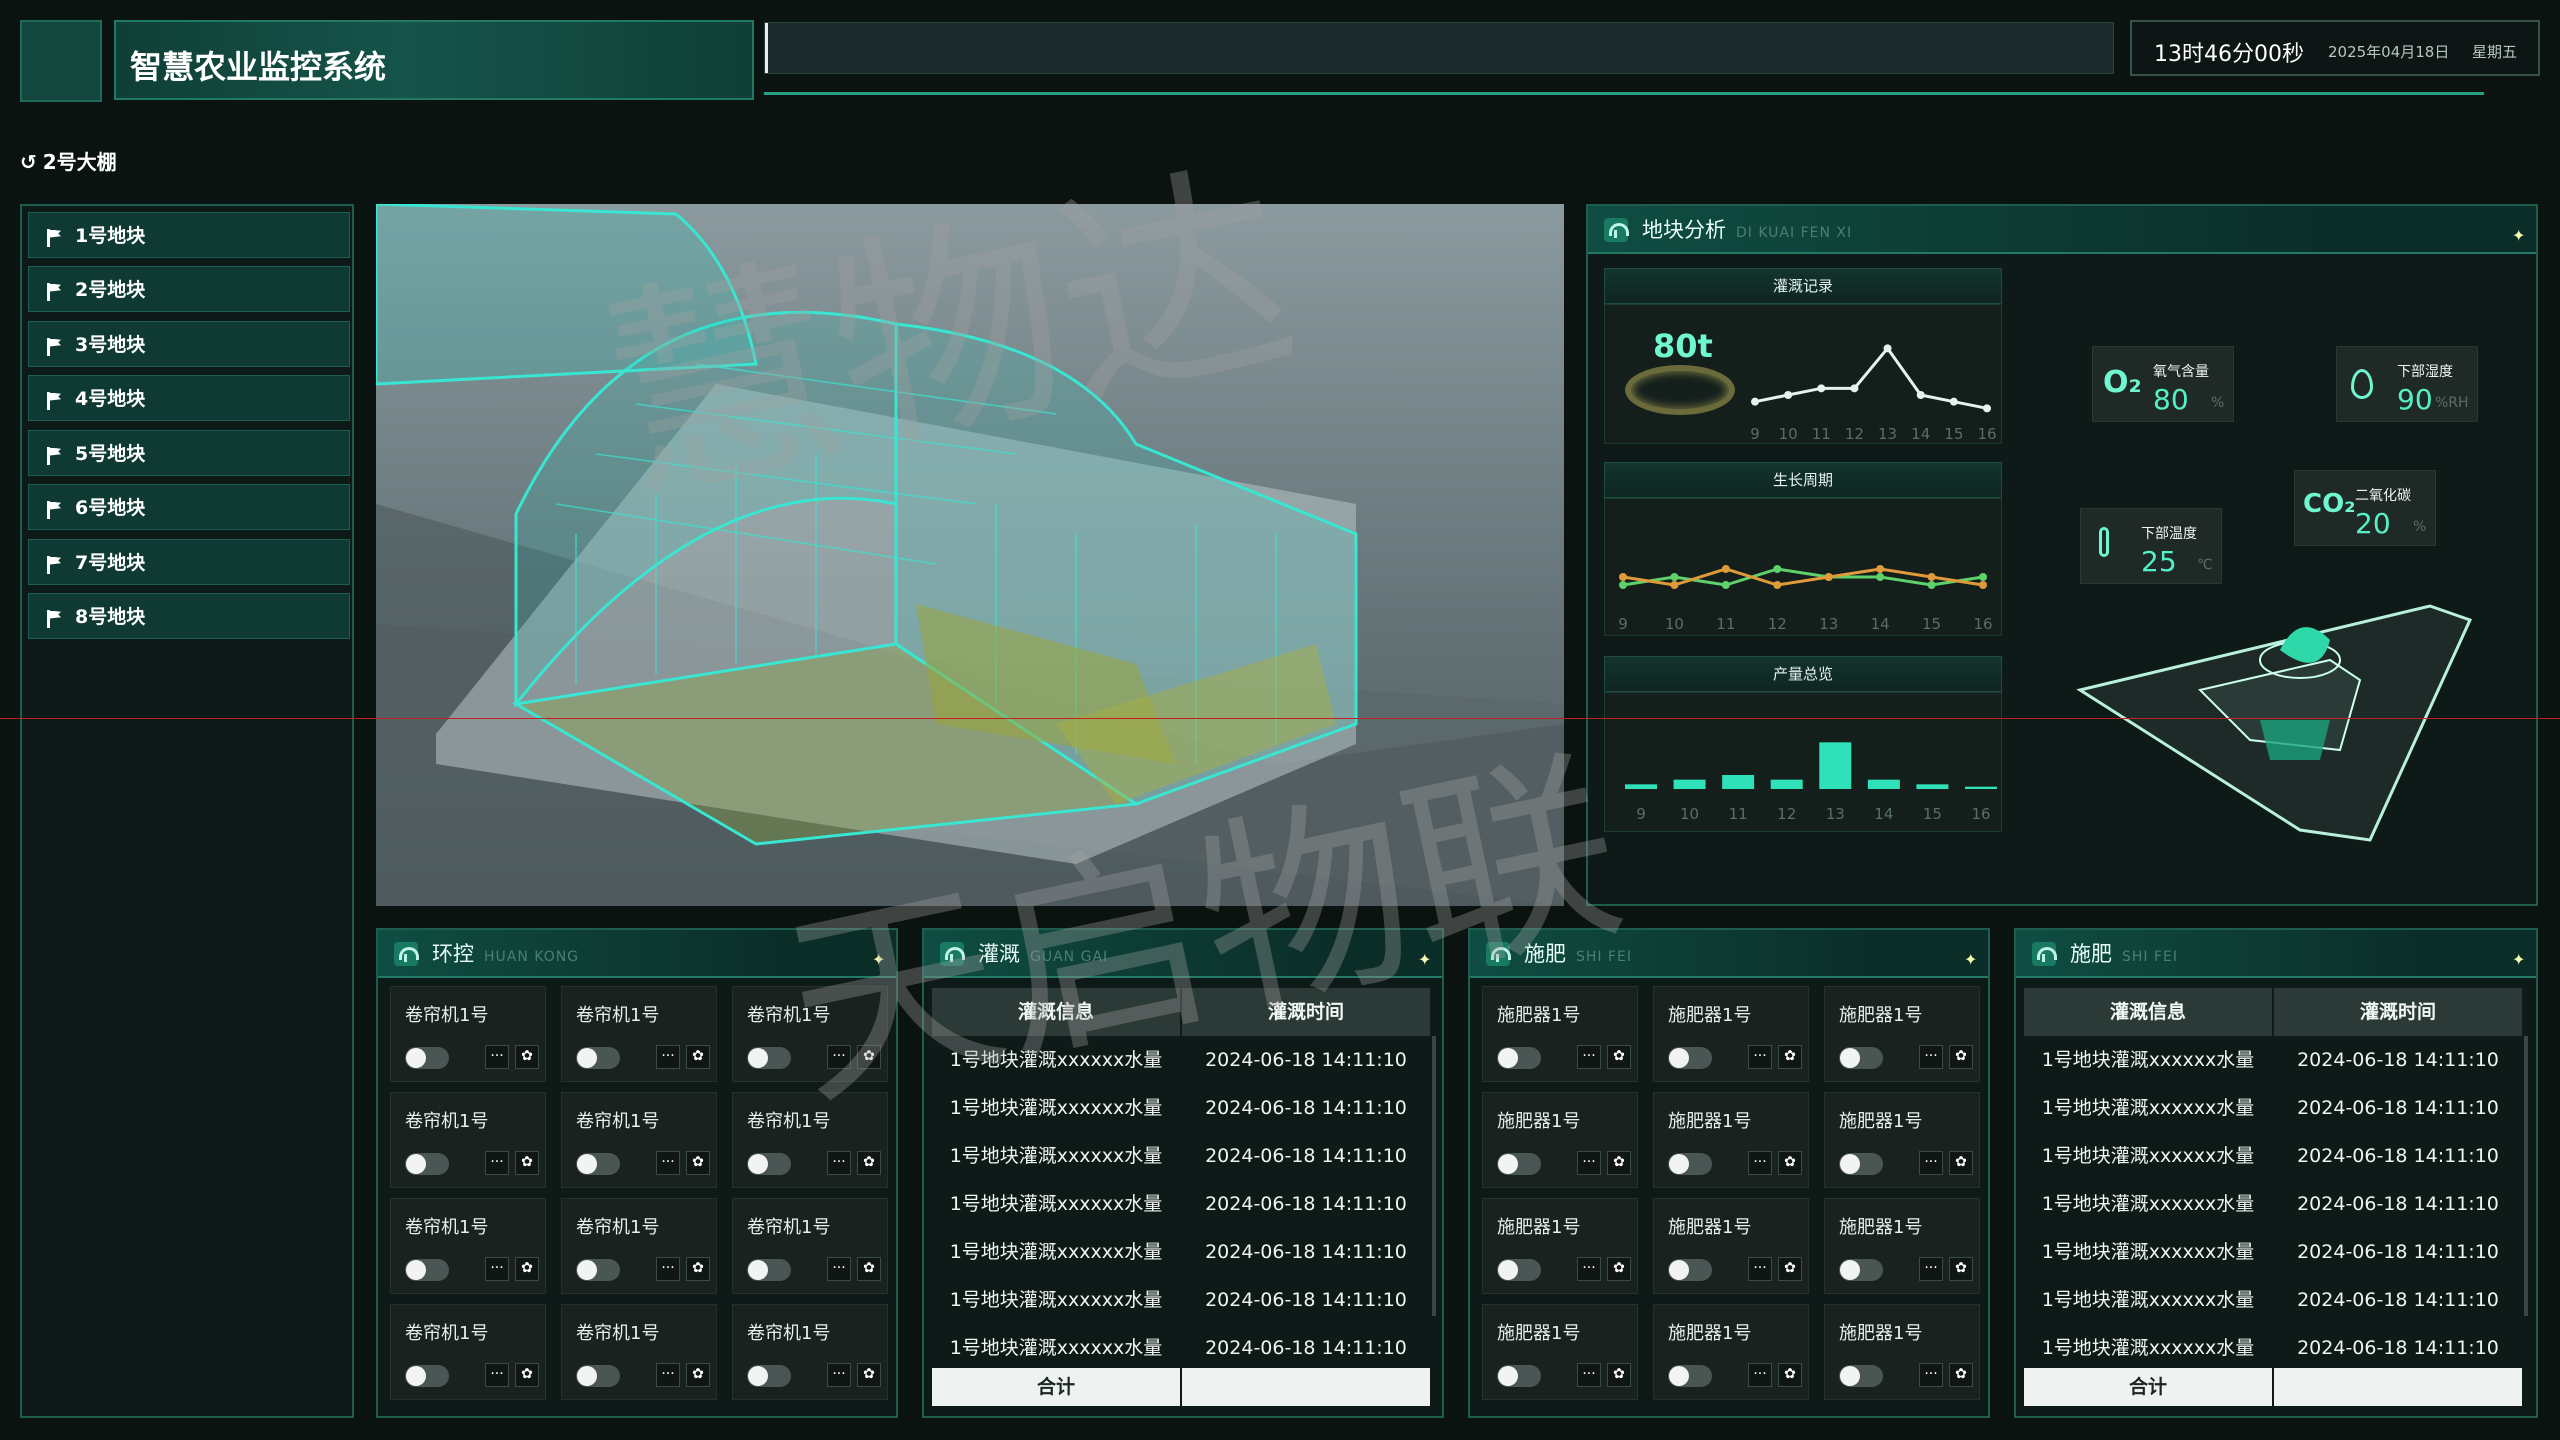 This screenshot has height=1440, width=2560. What do you see at coordinates (189, 289) in the screenshot?
I see `sidebar-item-2: 2号地块` at bounding box center [189, 289].